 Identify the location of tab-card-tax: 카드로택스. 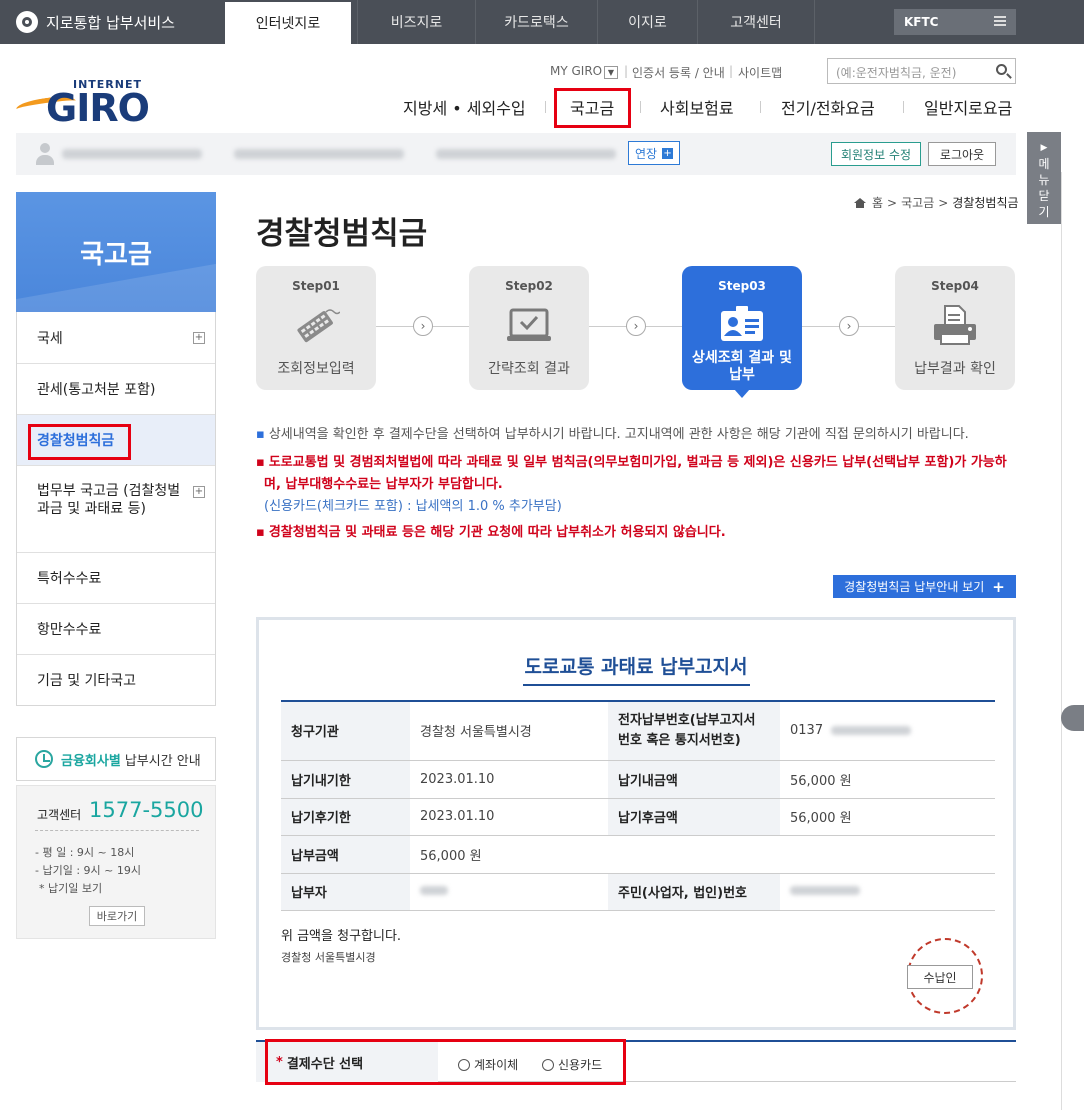
(536, 22).